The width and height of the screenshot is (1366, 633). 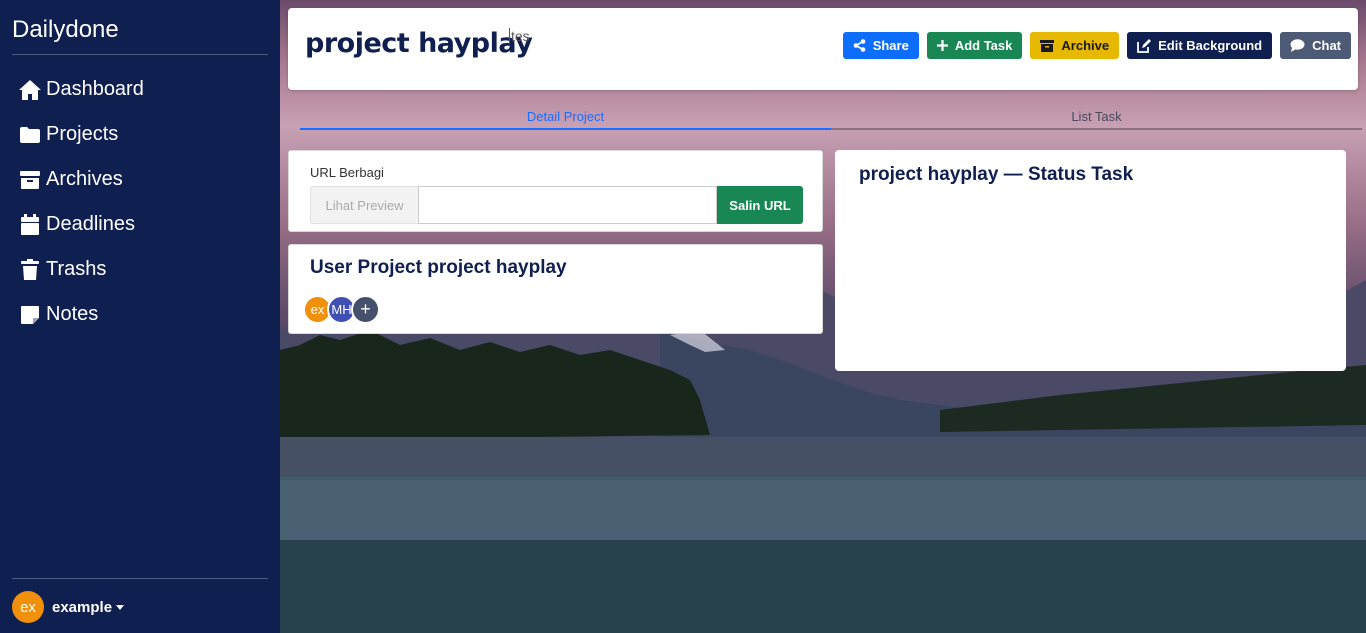 What do you see at coordinates (438, 267) in the screenshot?
I see `users-title: User Project project hayplay` at bounding box center [438, 267].